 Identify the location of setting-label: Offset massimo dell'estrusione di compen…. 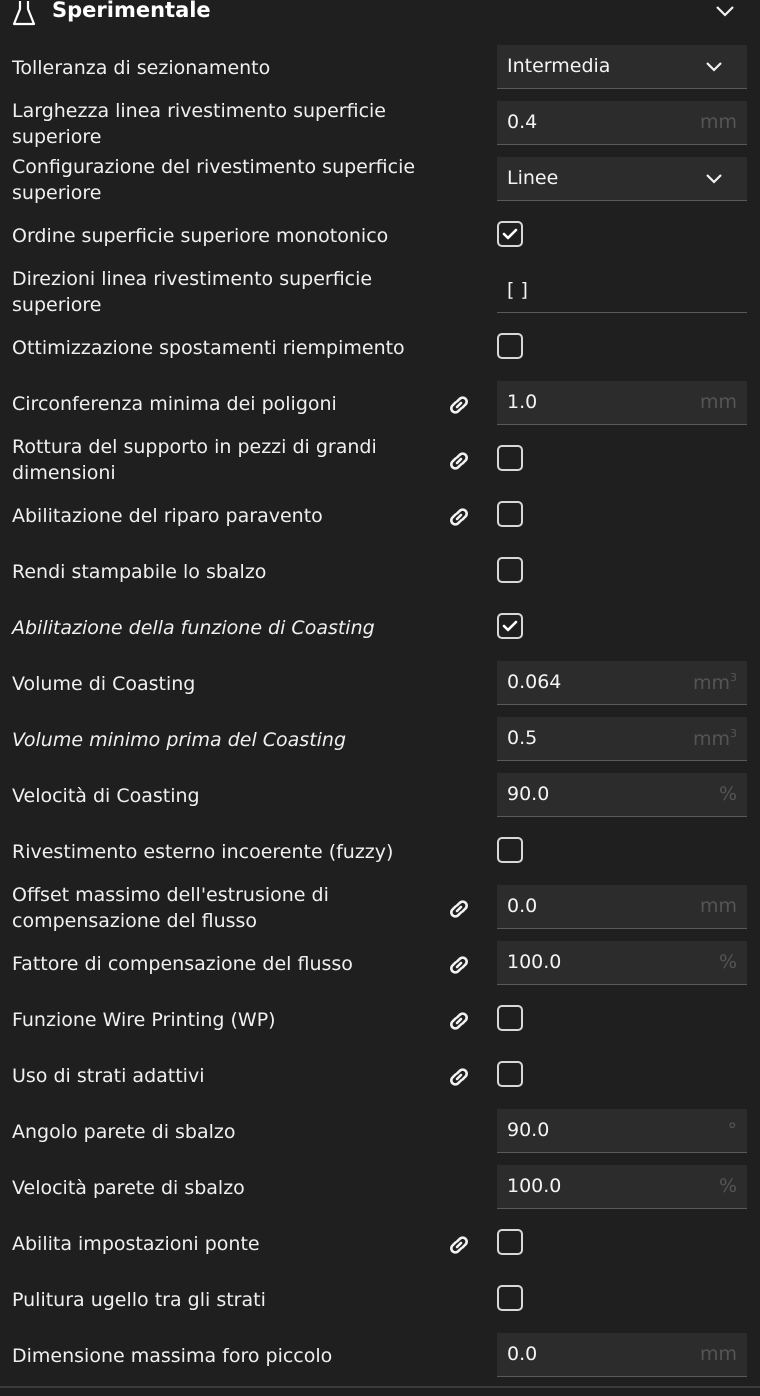
(170, 908).